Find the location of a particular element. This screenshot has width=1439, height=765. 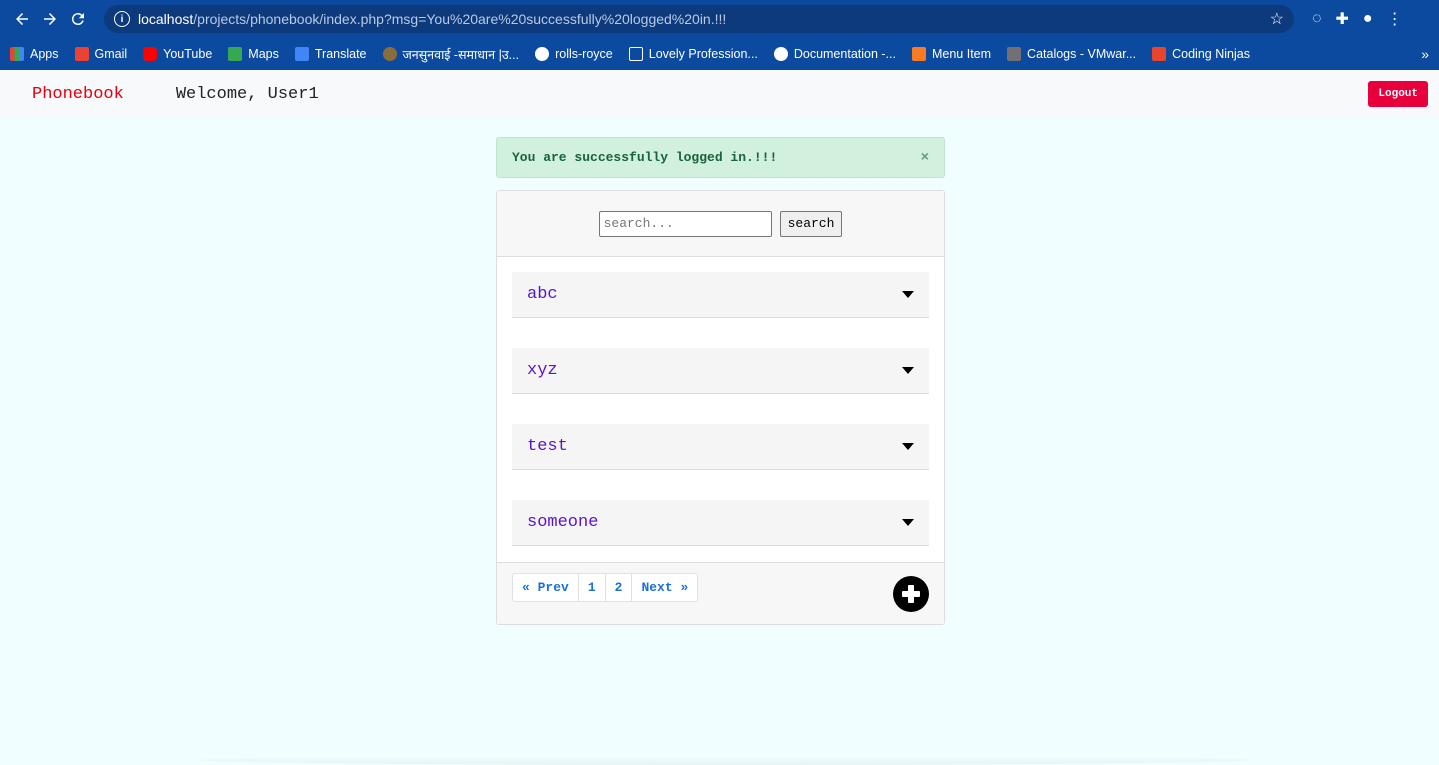

contact-item: abc is located at coordinates (720, 295).